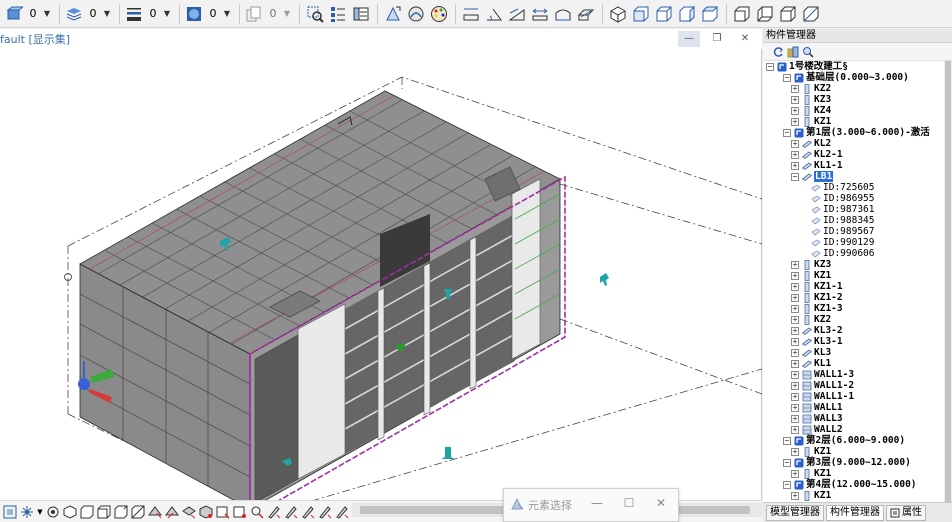  What do you see at coordinates (618, 14) in the screenshot?
I see `cube-iso-icon` at bounding box center [618, 14].